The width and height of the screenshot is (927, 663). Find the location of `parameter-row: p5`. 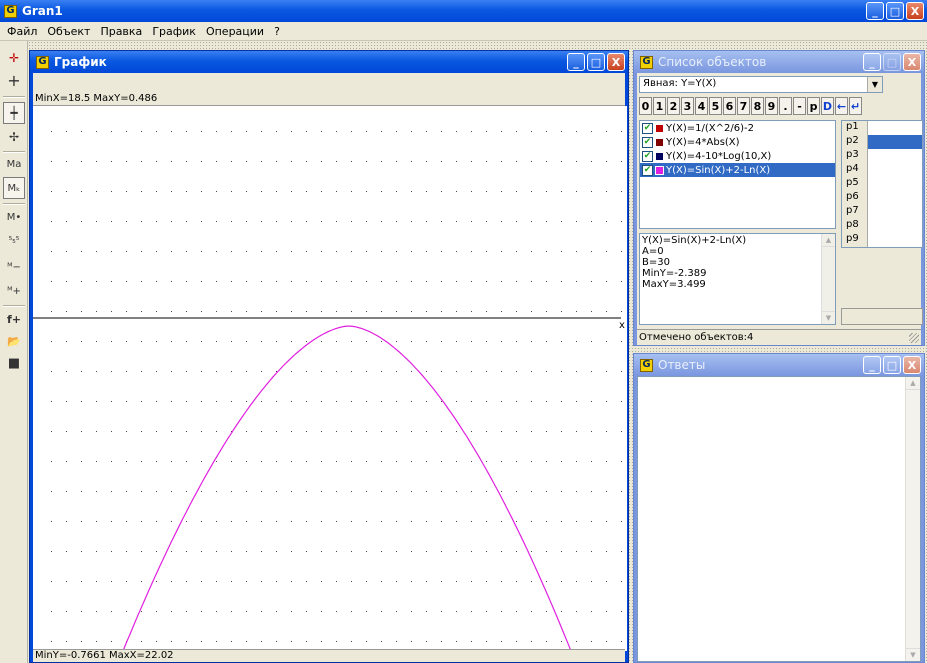

parameter-row: p5 is located at coordinates (882, 184).